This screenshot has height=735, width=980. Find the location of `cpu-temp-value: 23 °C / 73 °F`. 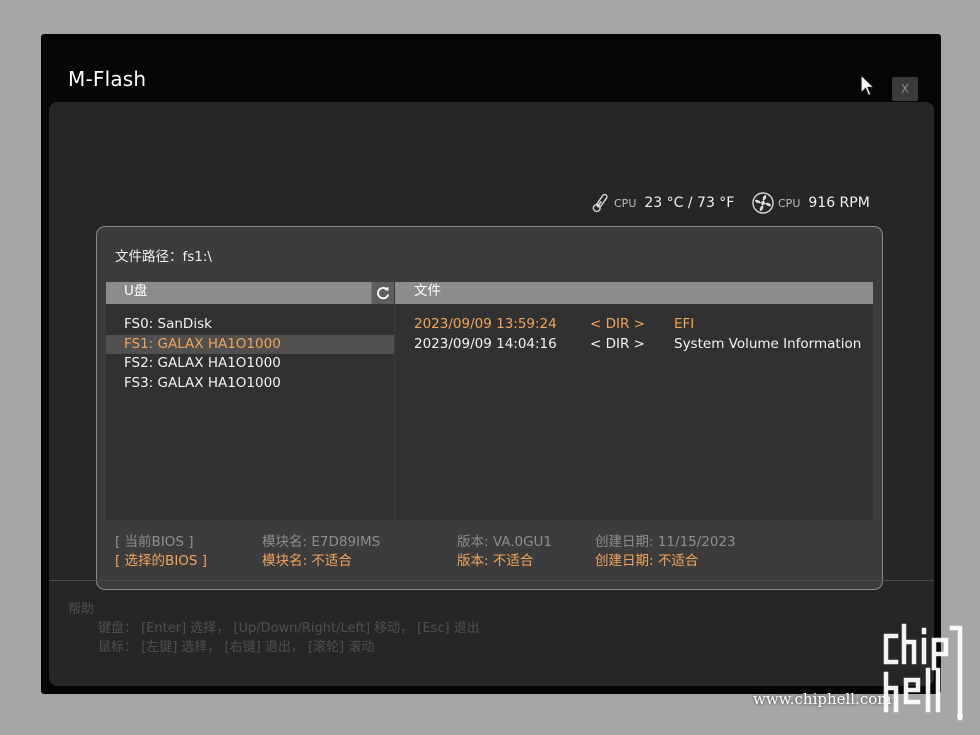

cpu-temp-value: 23 °C / 73 °F is located at coordinates (689, 203).